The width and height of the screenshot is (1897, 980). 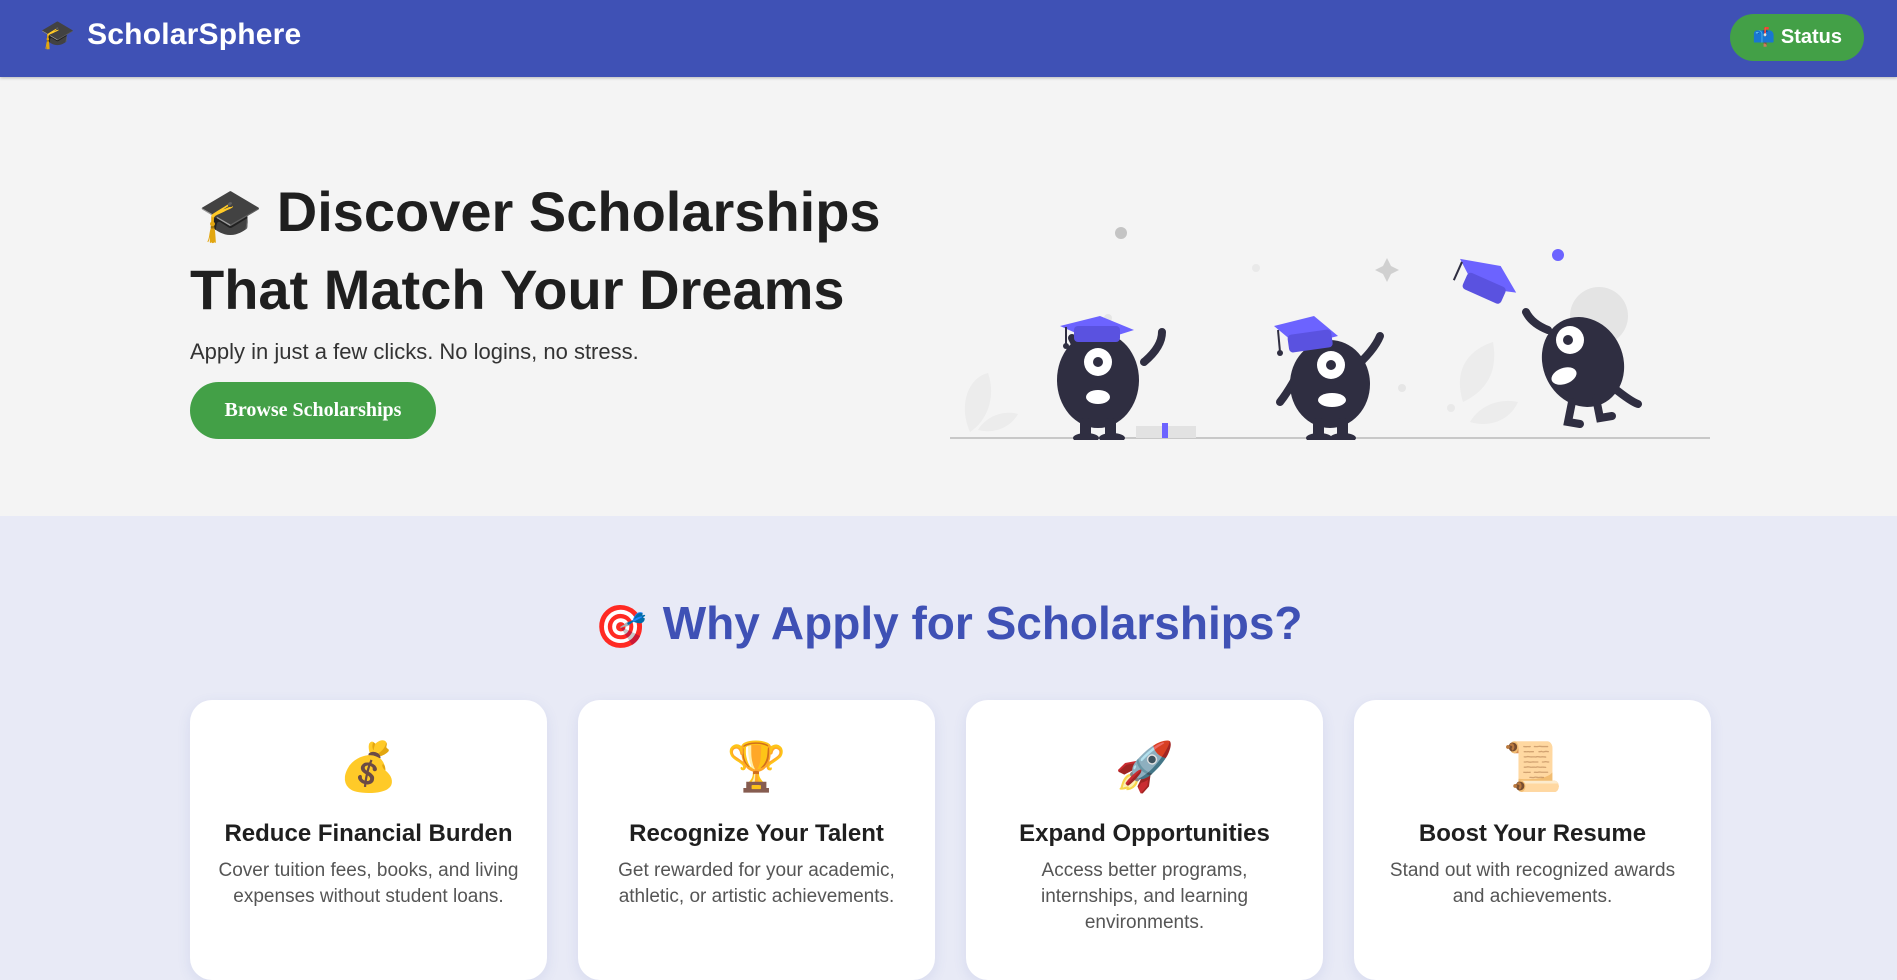 I want to click on scroll-icon: 📜, so click(x=1532, y=767).